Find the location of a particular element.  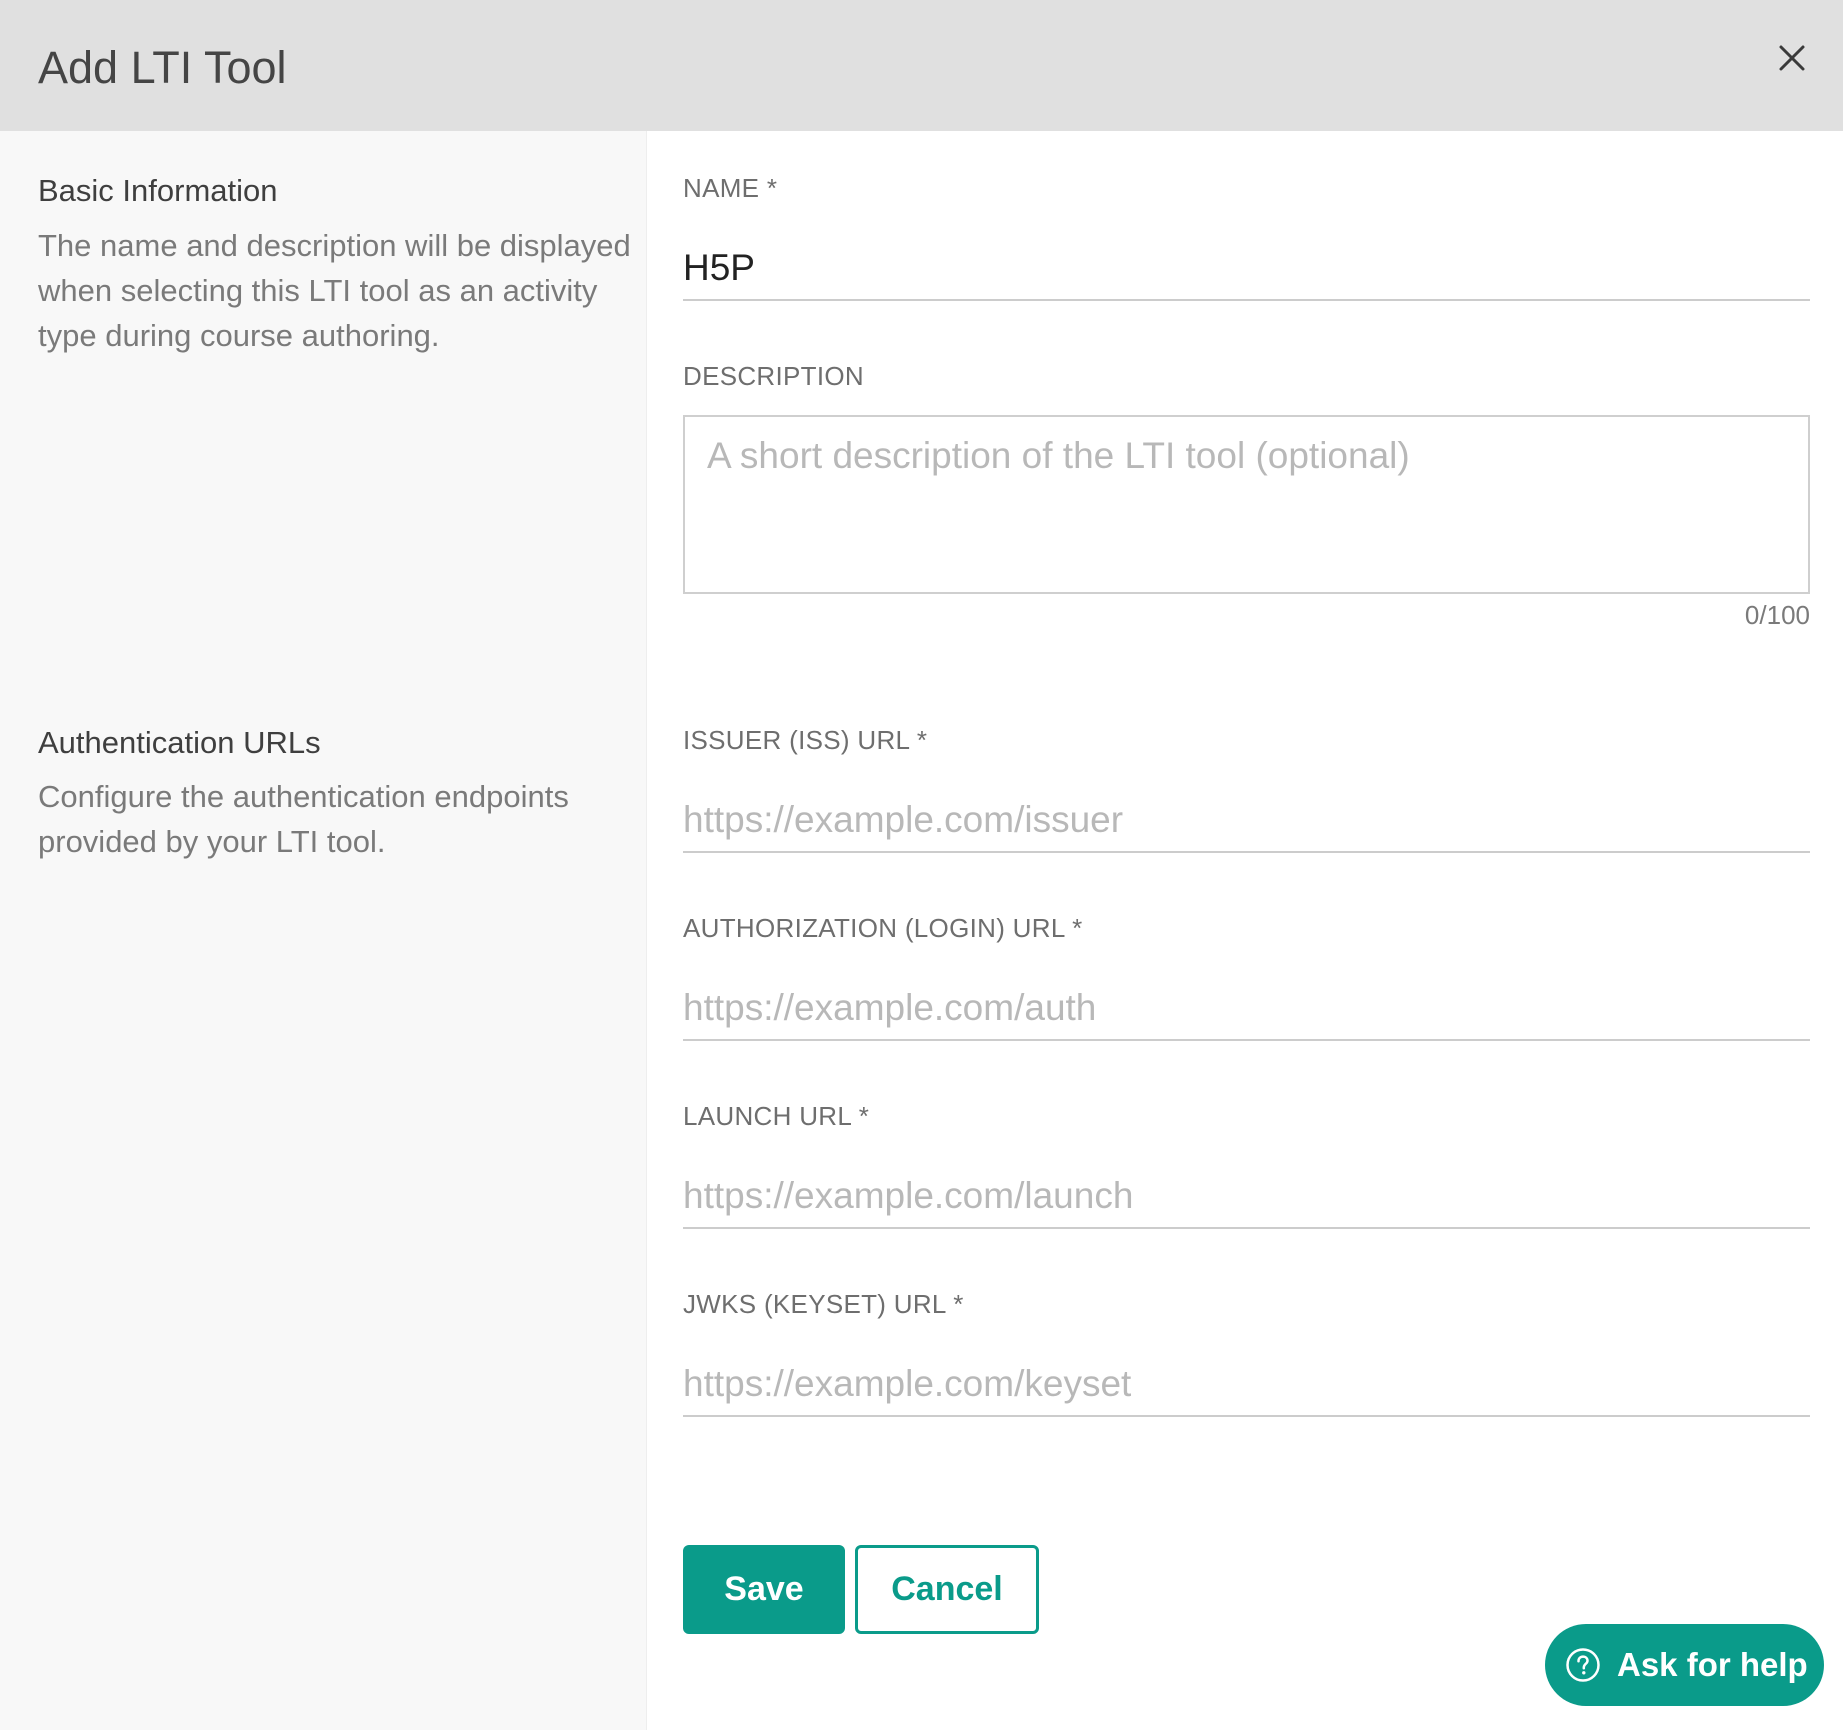

dialog-title: Add LTI Tool is located at coordinates (162, 67).